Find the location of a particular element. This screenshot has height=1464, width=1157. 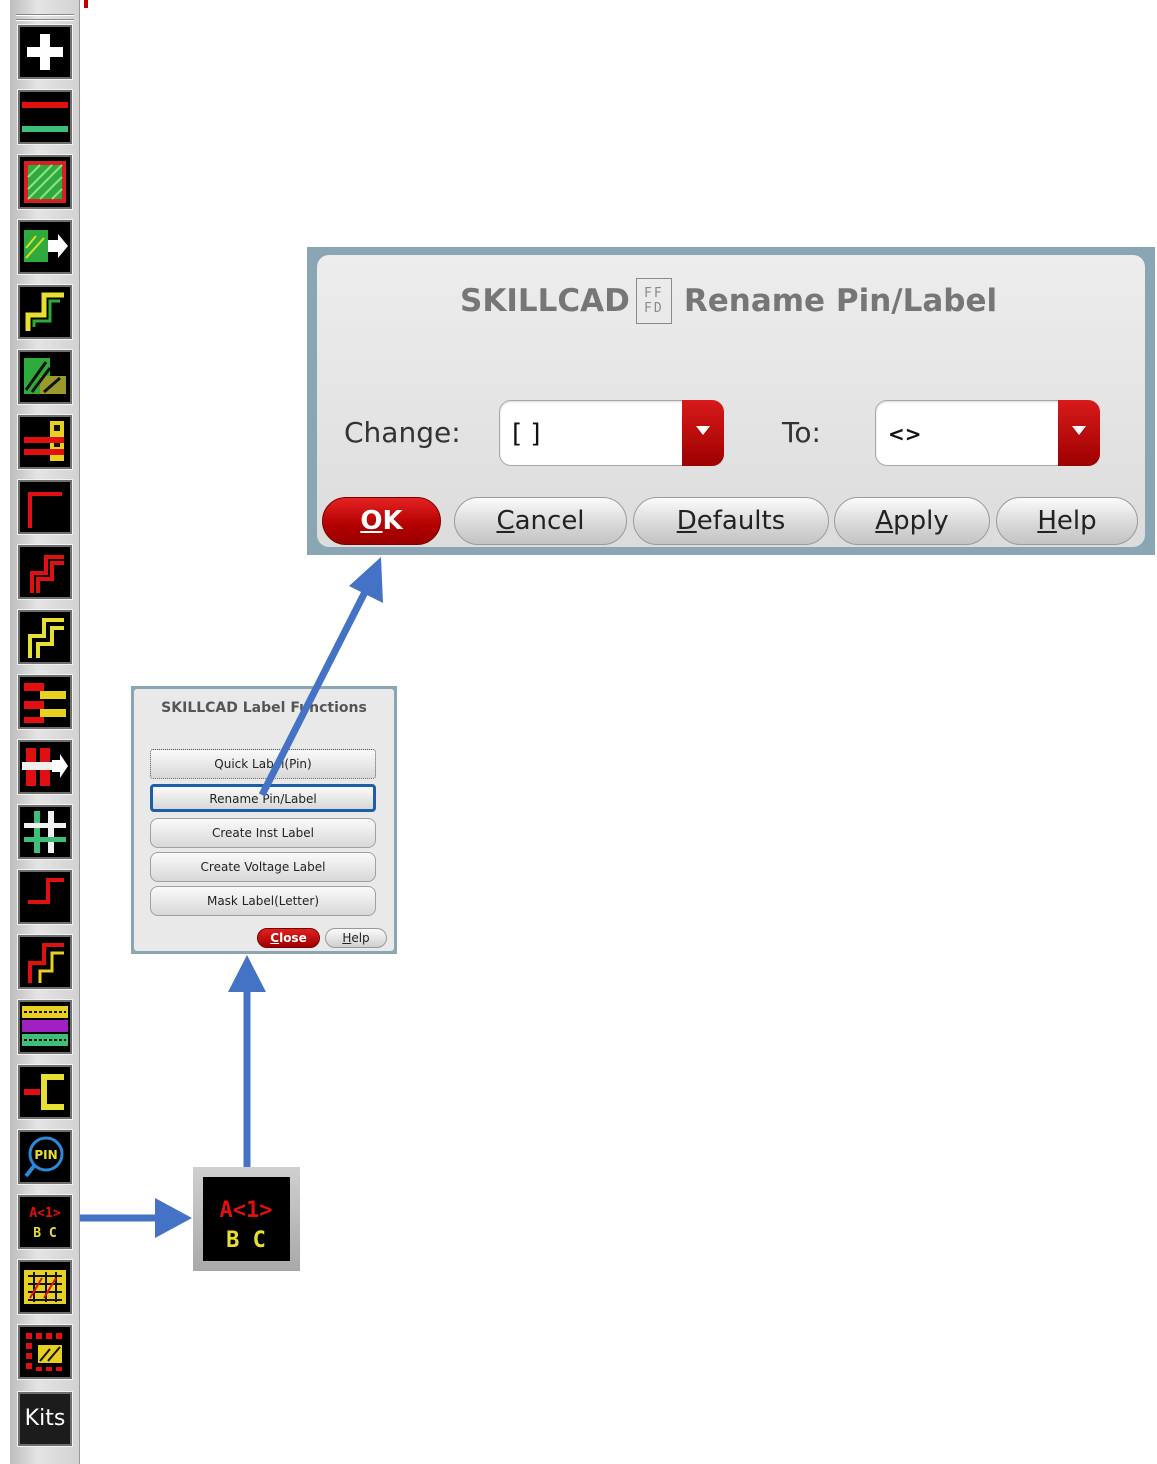

apply-button: Apply is located at coordinates (912, 521).